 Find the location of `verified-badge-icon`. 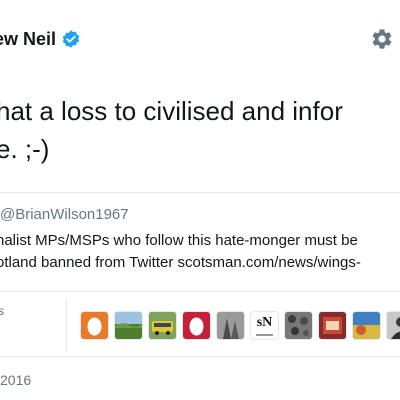

verified-badge-icon is located at coordinates (71, 39).